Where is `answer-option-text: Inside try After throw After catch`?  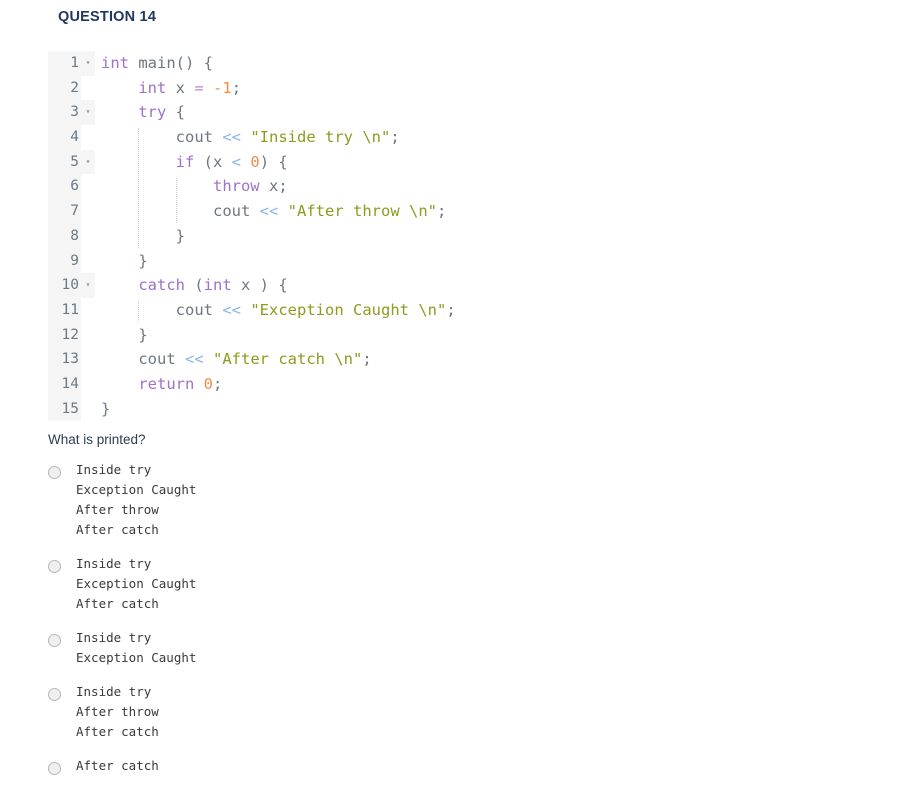
answer-option-text: Inside try After throw After catch is located at coordinates (117, 712).